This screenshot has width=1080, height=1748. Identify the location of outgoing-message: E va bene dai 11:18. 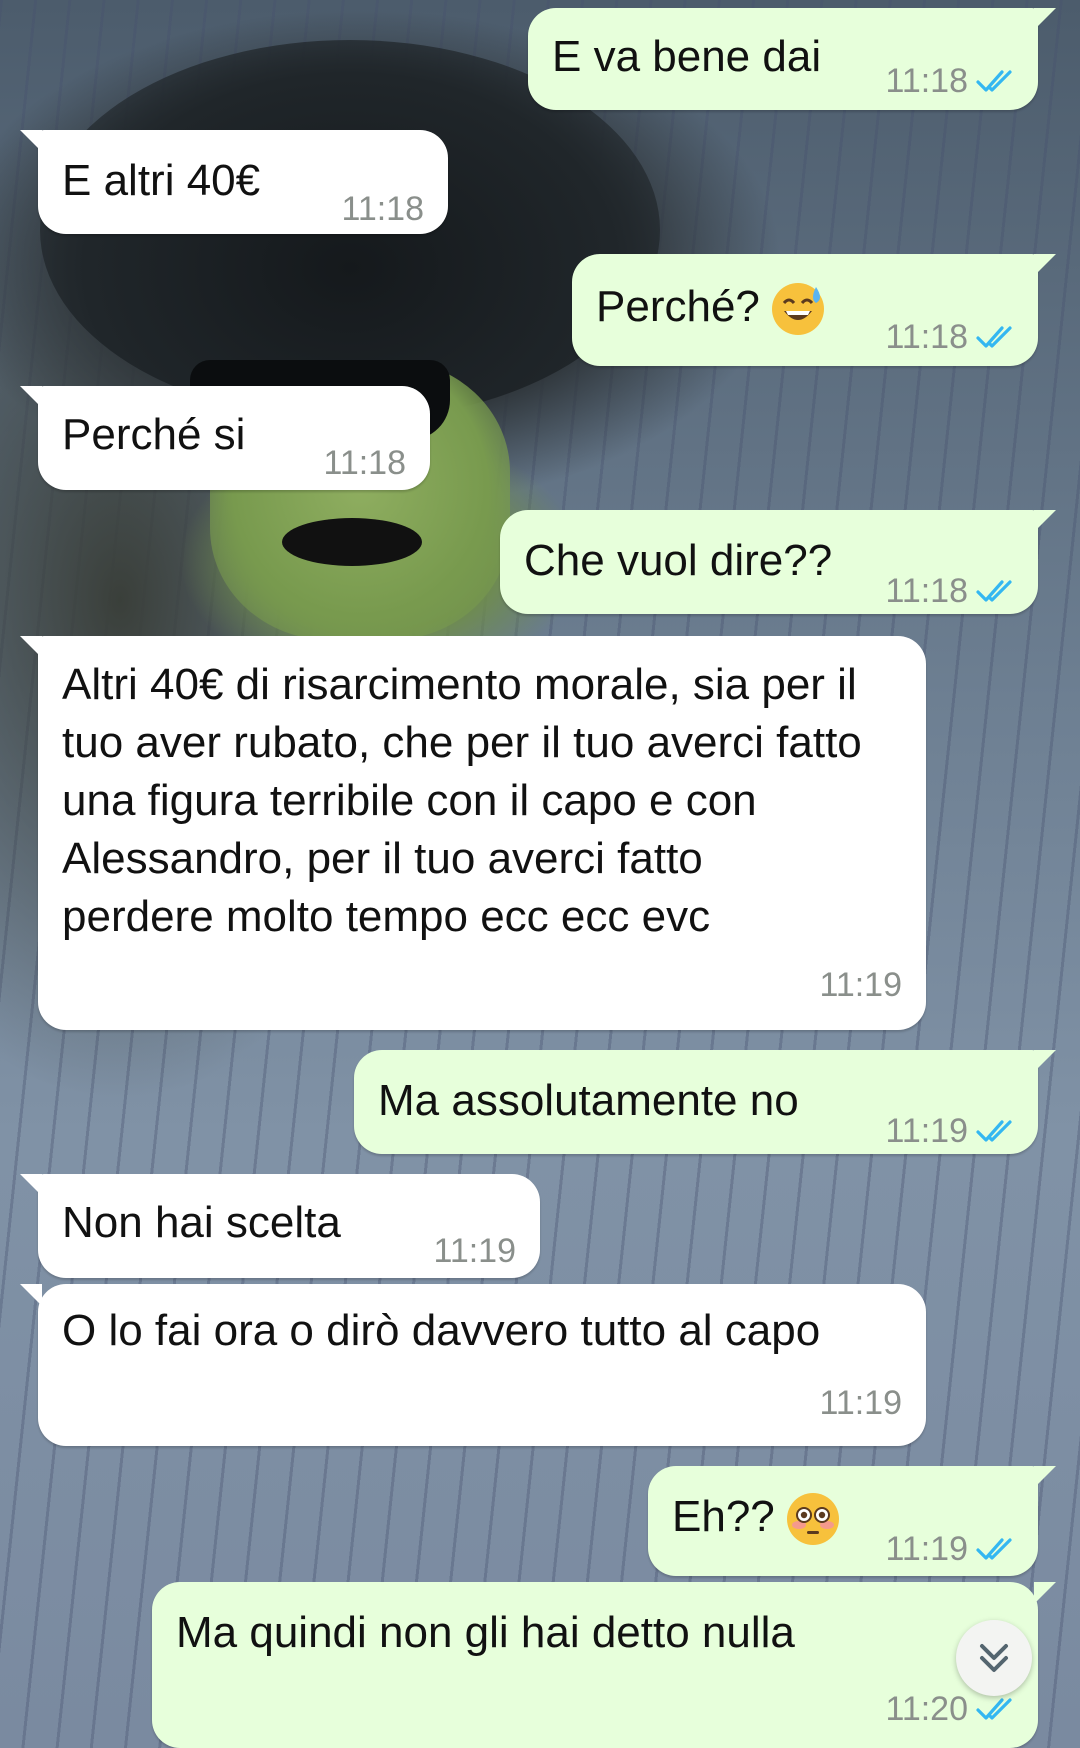
(792, 59).